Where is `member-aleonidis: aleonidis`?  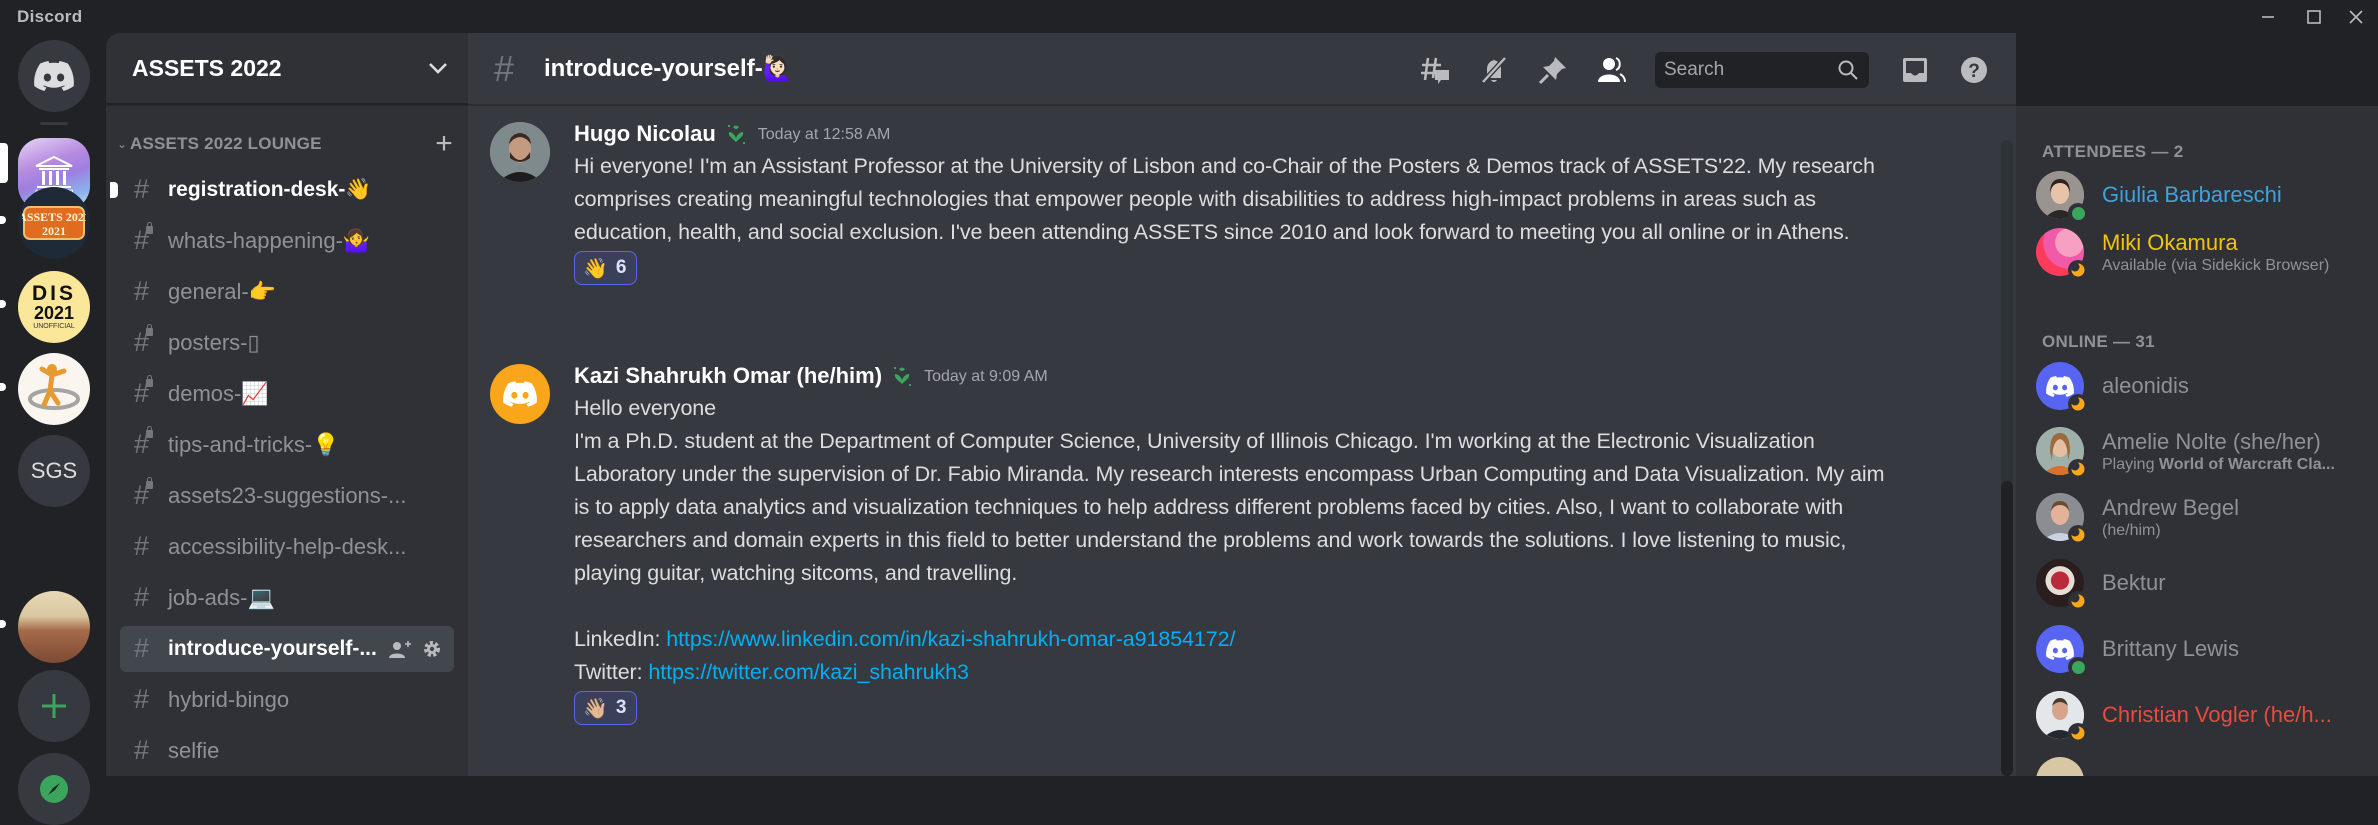
member-aleonidis: aleonidis is located at coordinates (2206, 386).